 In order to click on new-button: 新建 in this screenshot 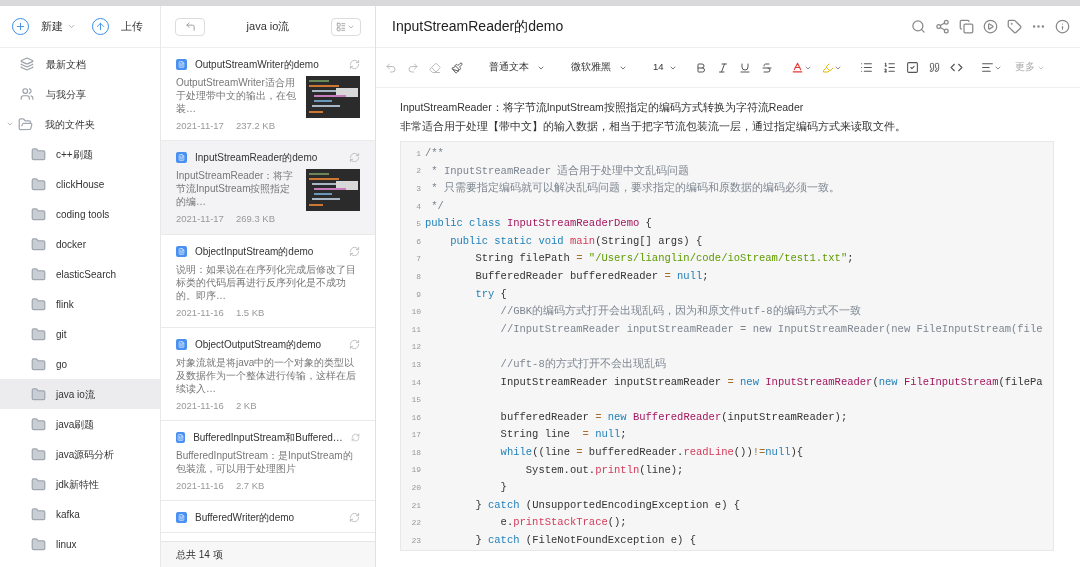, I will do `click(44, 26)`.